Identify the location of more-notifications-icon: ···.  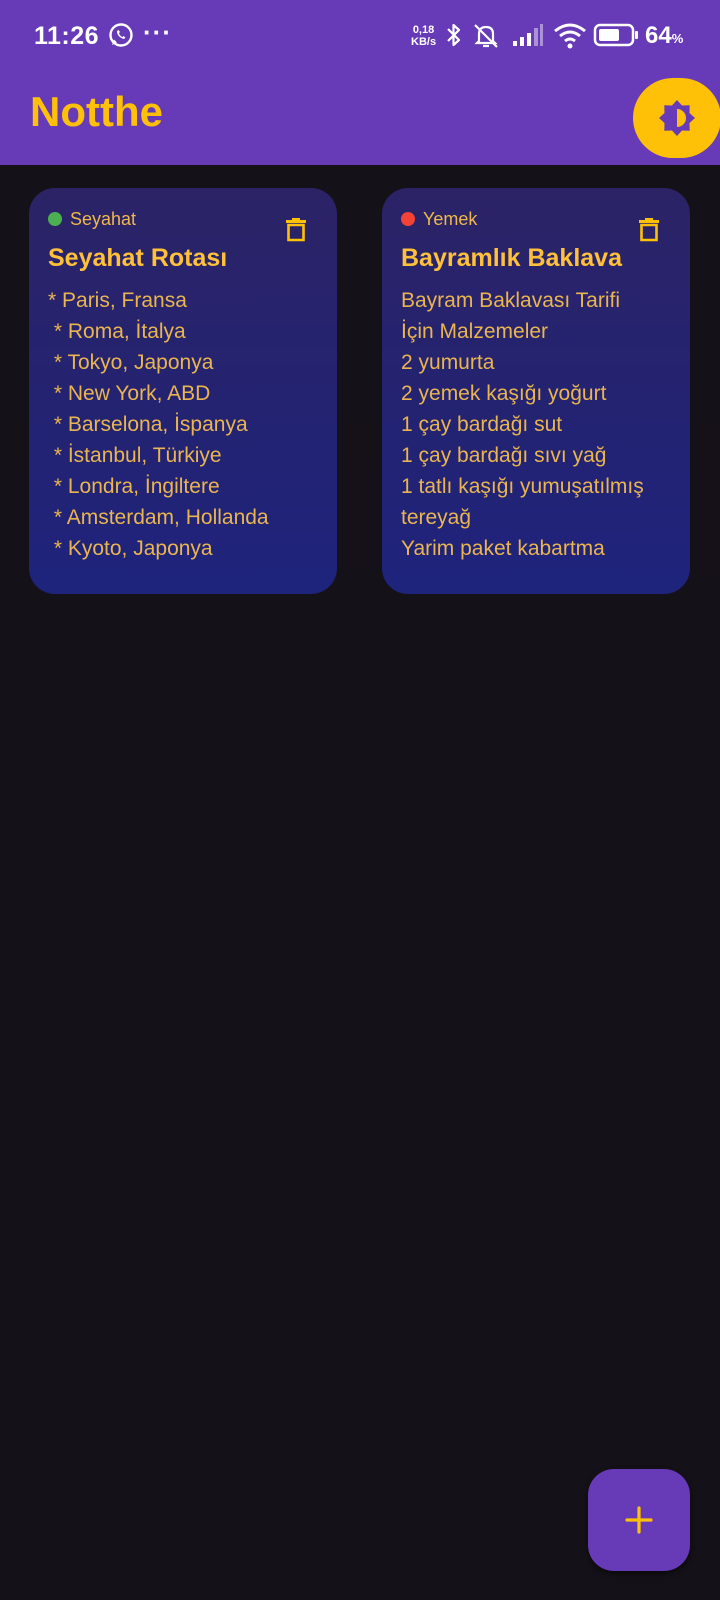
(157, 32).